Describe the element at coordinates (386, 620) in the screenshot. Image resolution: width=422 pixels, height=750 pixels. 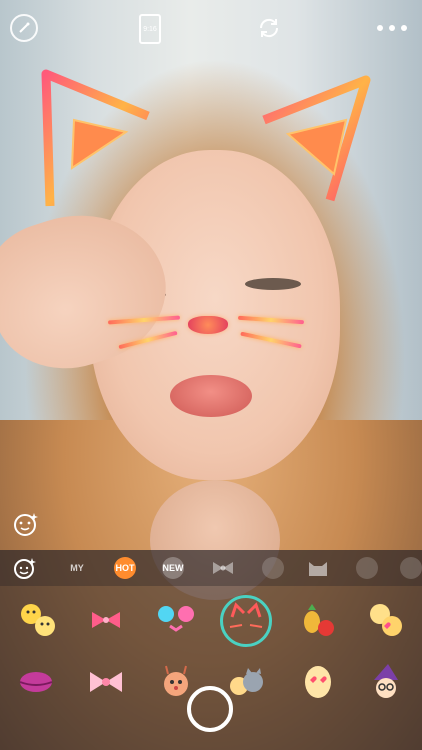
I see `heart-glasses-sticker` at that location.